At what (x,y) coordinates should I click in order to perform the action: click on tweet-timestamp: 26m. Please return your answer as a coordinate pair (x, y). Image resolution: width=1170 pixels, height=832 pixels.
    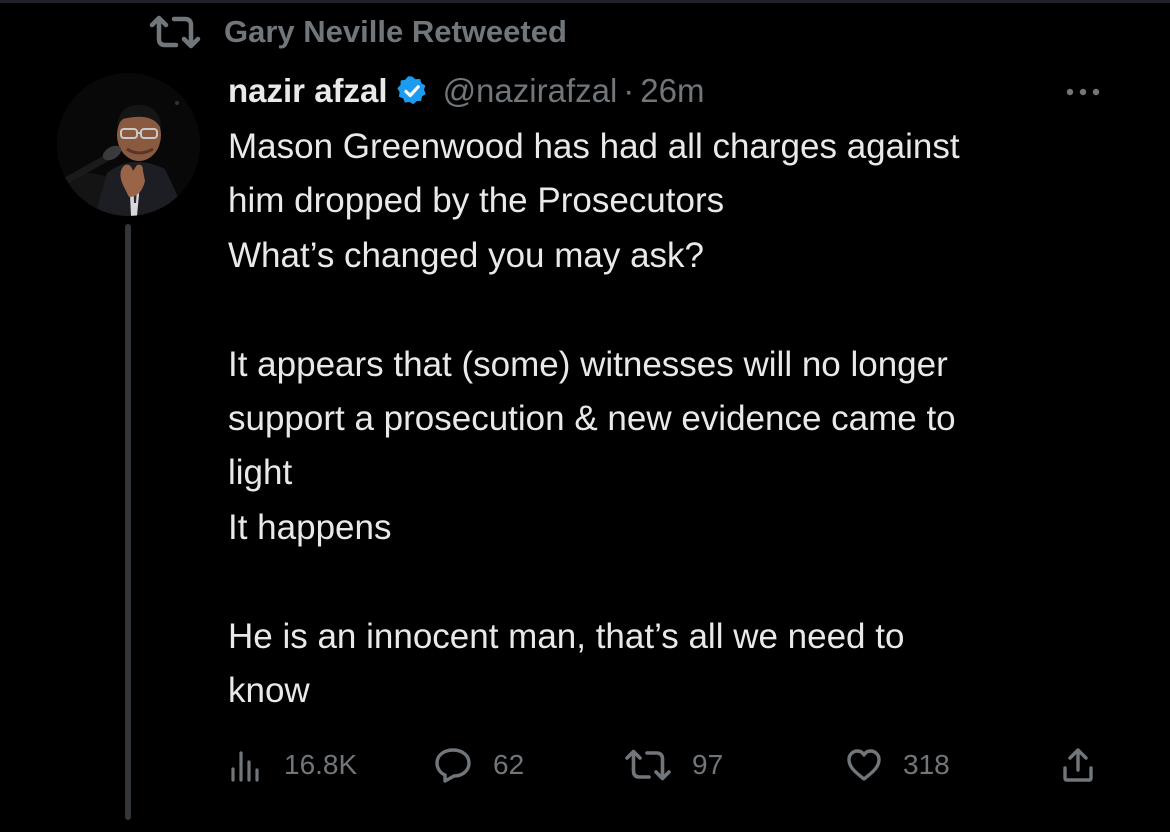
    Looking at the image, I should click on (672, 91).